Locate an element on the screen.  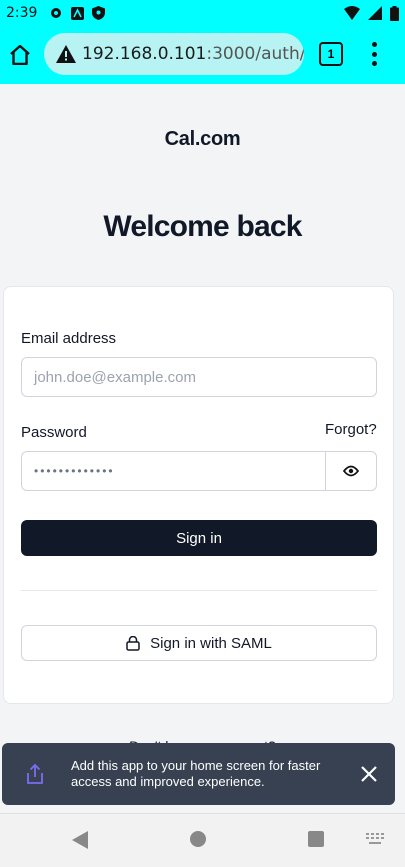
page-title: Welcome back is located at coordinates (202, 226).